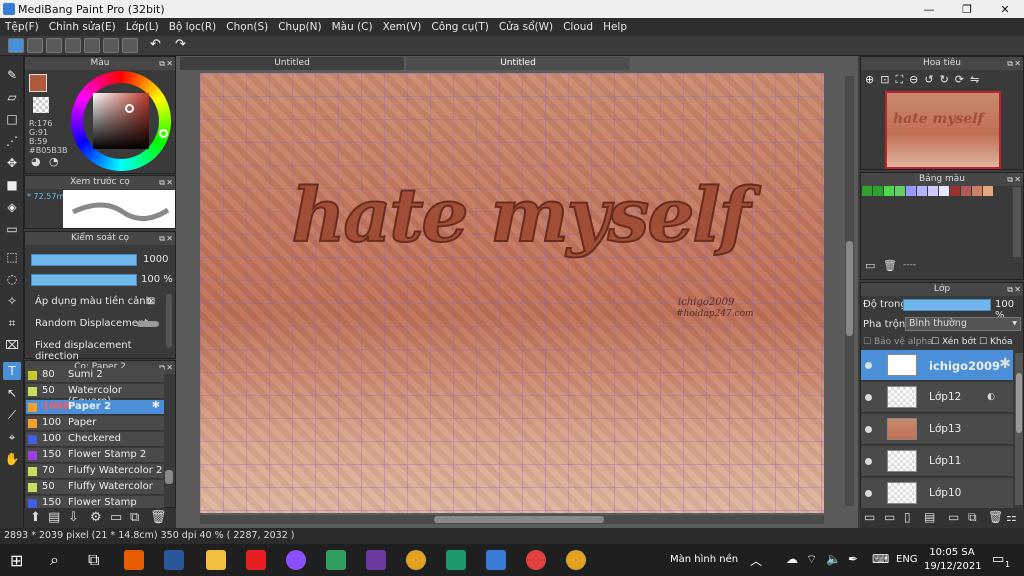 Image resolution: width=1024 pixels, height=576 pixels. I want to click on pen-icon: ✒, so click(853, 559).